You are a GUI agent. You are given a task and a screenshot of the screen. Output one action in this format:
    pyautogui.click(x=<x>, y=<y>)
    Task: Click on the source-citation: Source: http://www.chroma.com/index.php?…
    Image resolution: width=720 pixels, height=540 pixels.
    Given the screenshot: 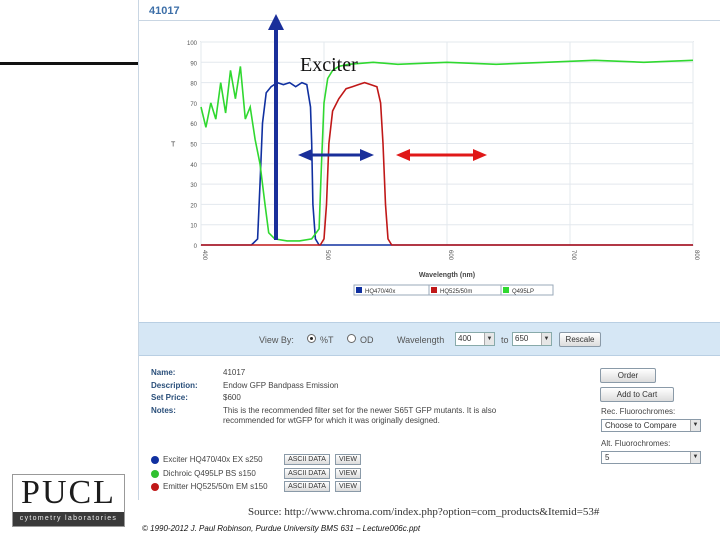 What is the action you would take?
    pyautogui.click(x=424, y=512)
    